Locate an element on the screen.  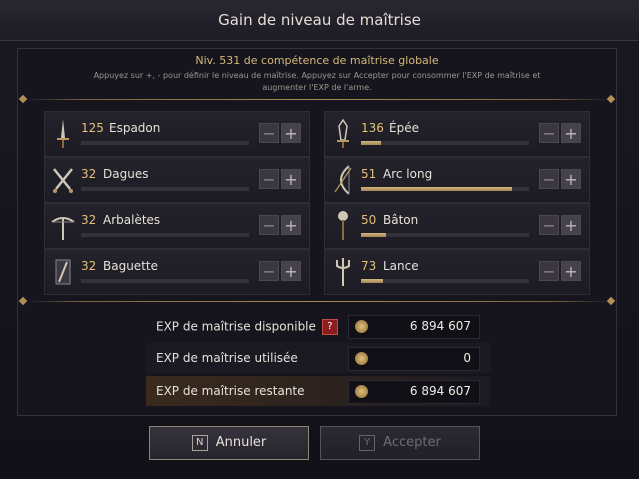
weapon-card-dagues: 32 Dagues − + is located at coordinates (177, 180).